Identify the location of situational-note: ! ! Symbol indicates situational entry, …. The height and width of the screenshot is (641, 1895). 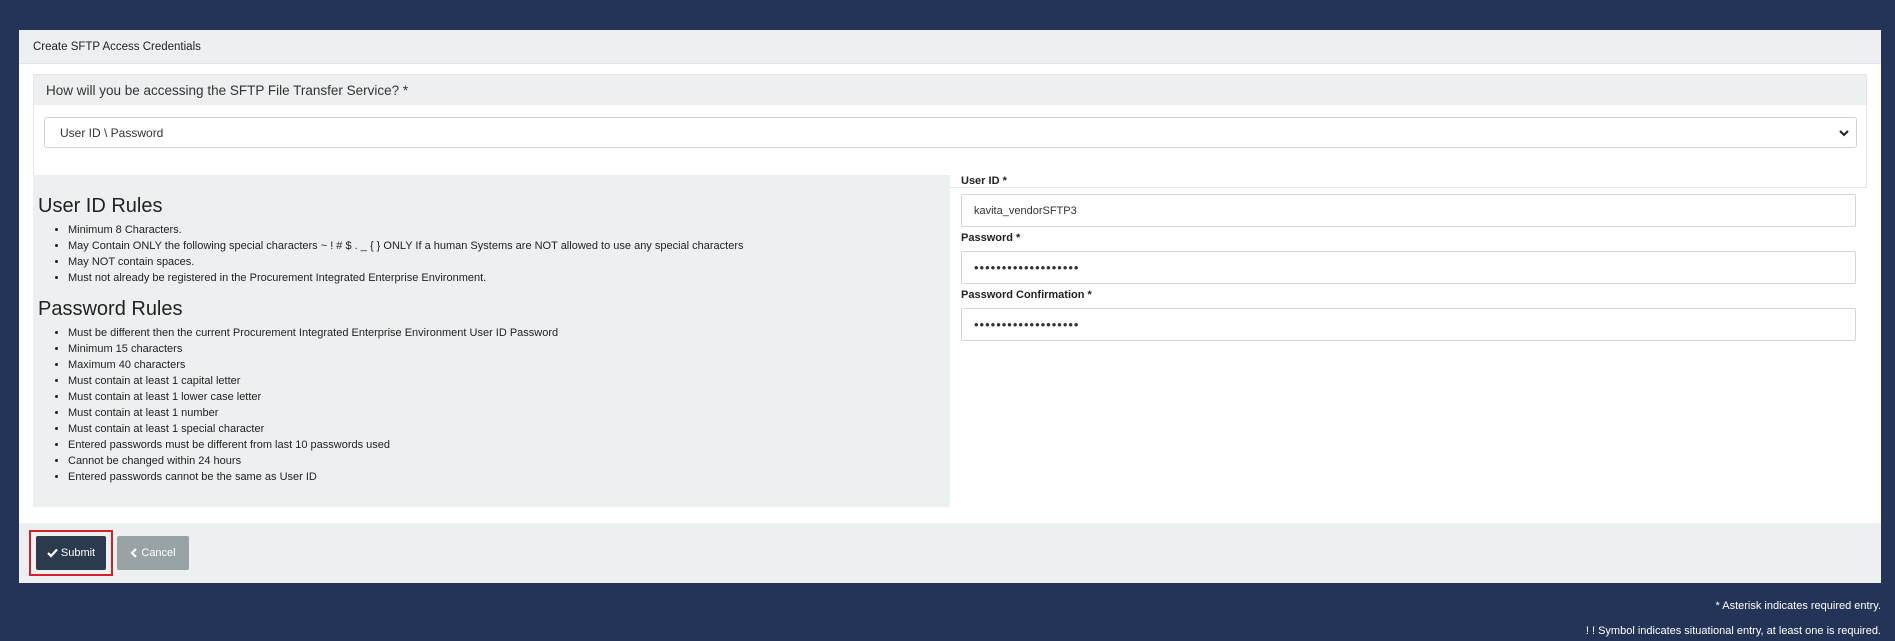
(1733, 631).